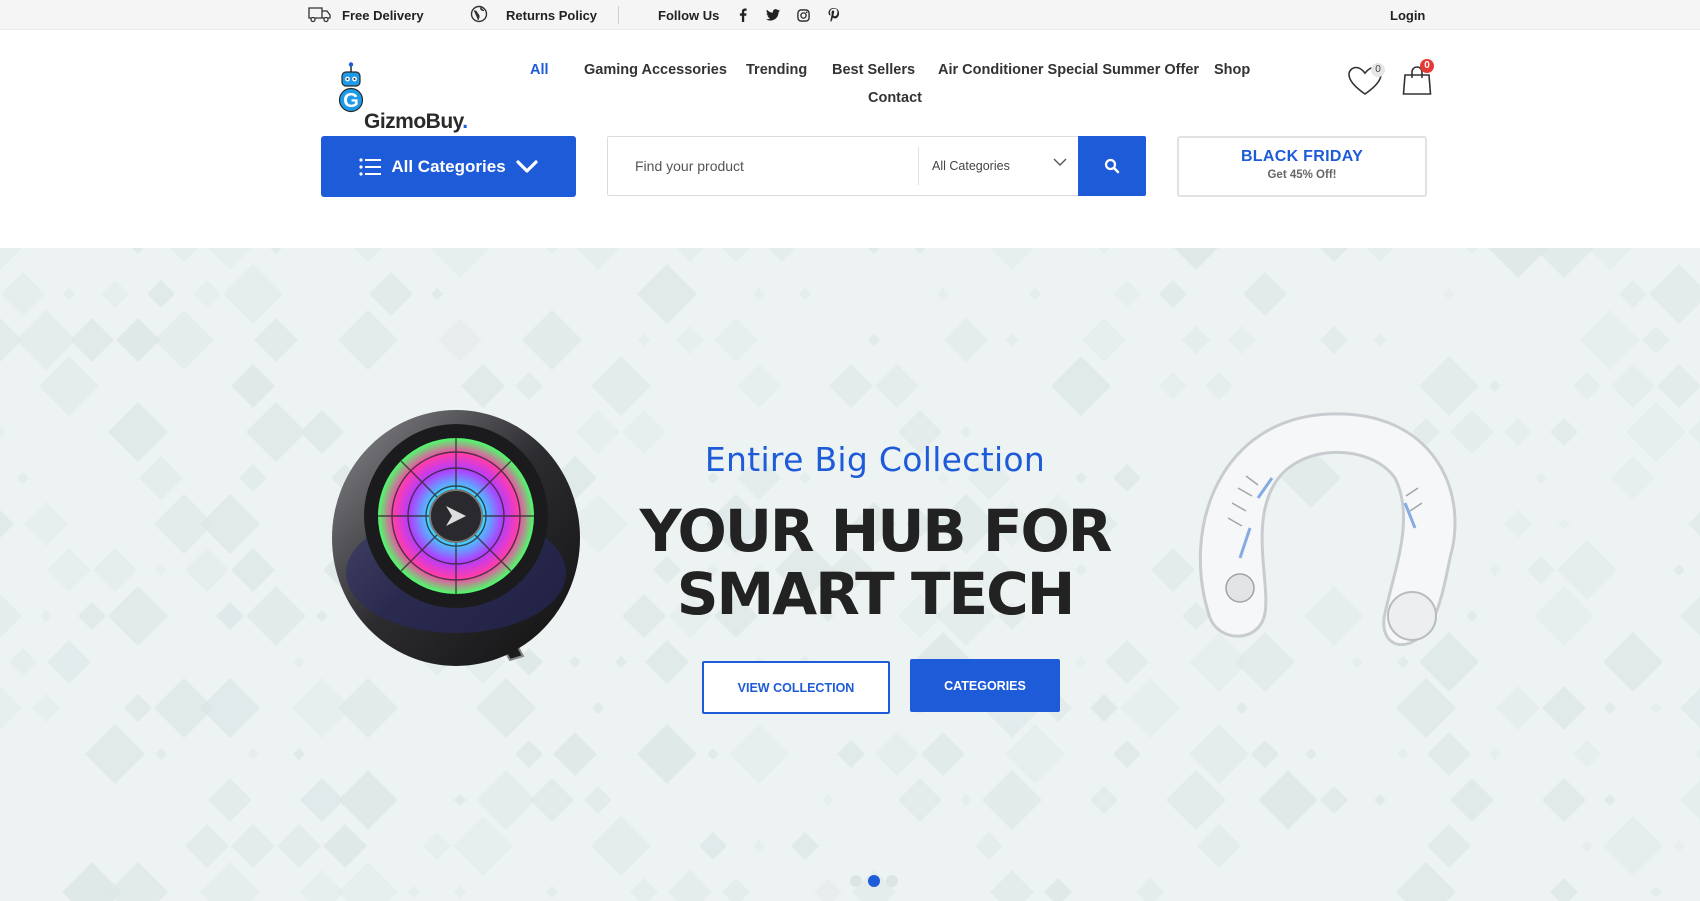 The image size is (1700, 901). Describe the element at coordinates (1427, 66) in the screenshot. I see `cart-count-badge: 0` at that location.